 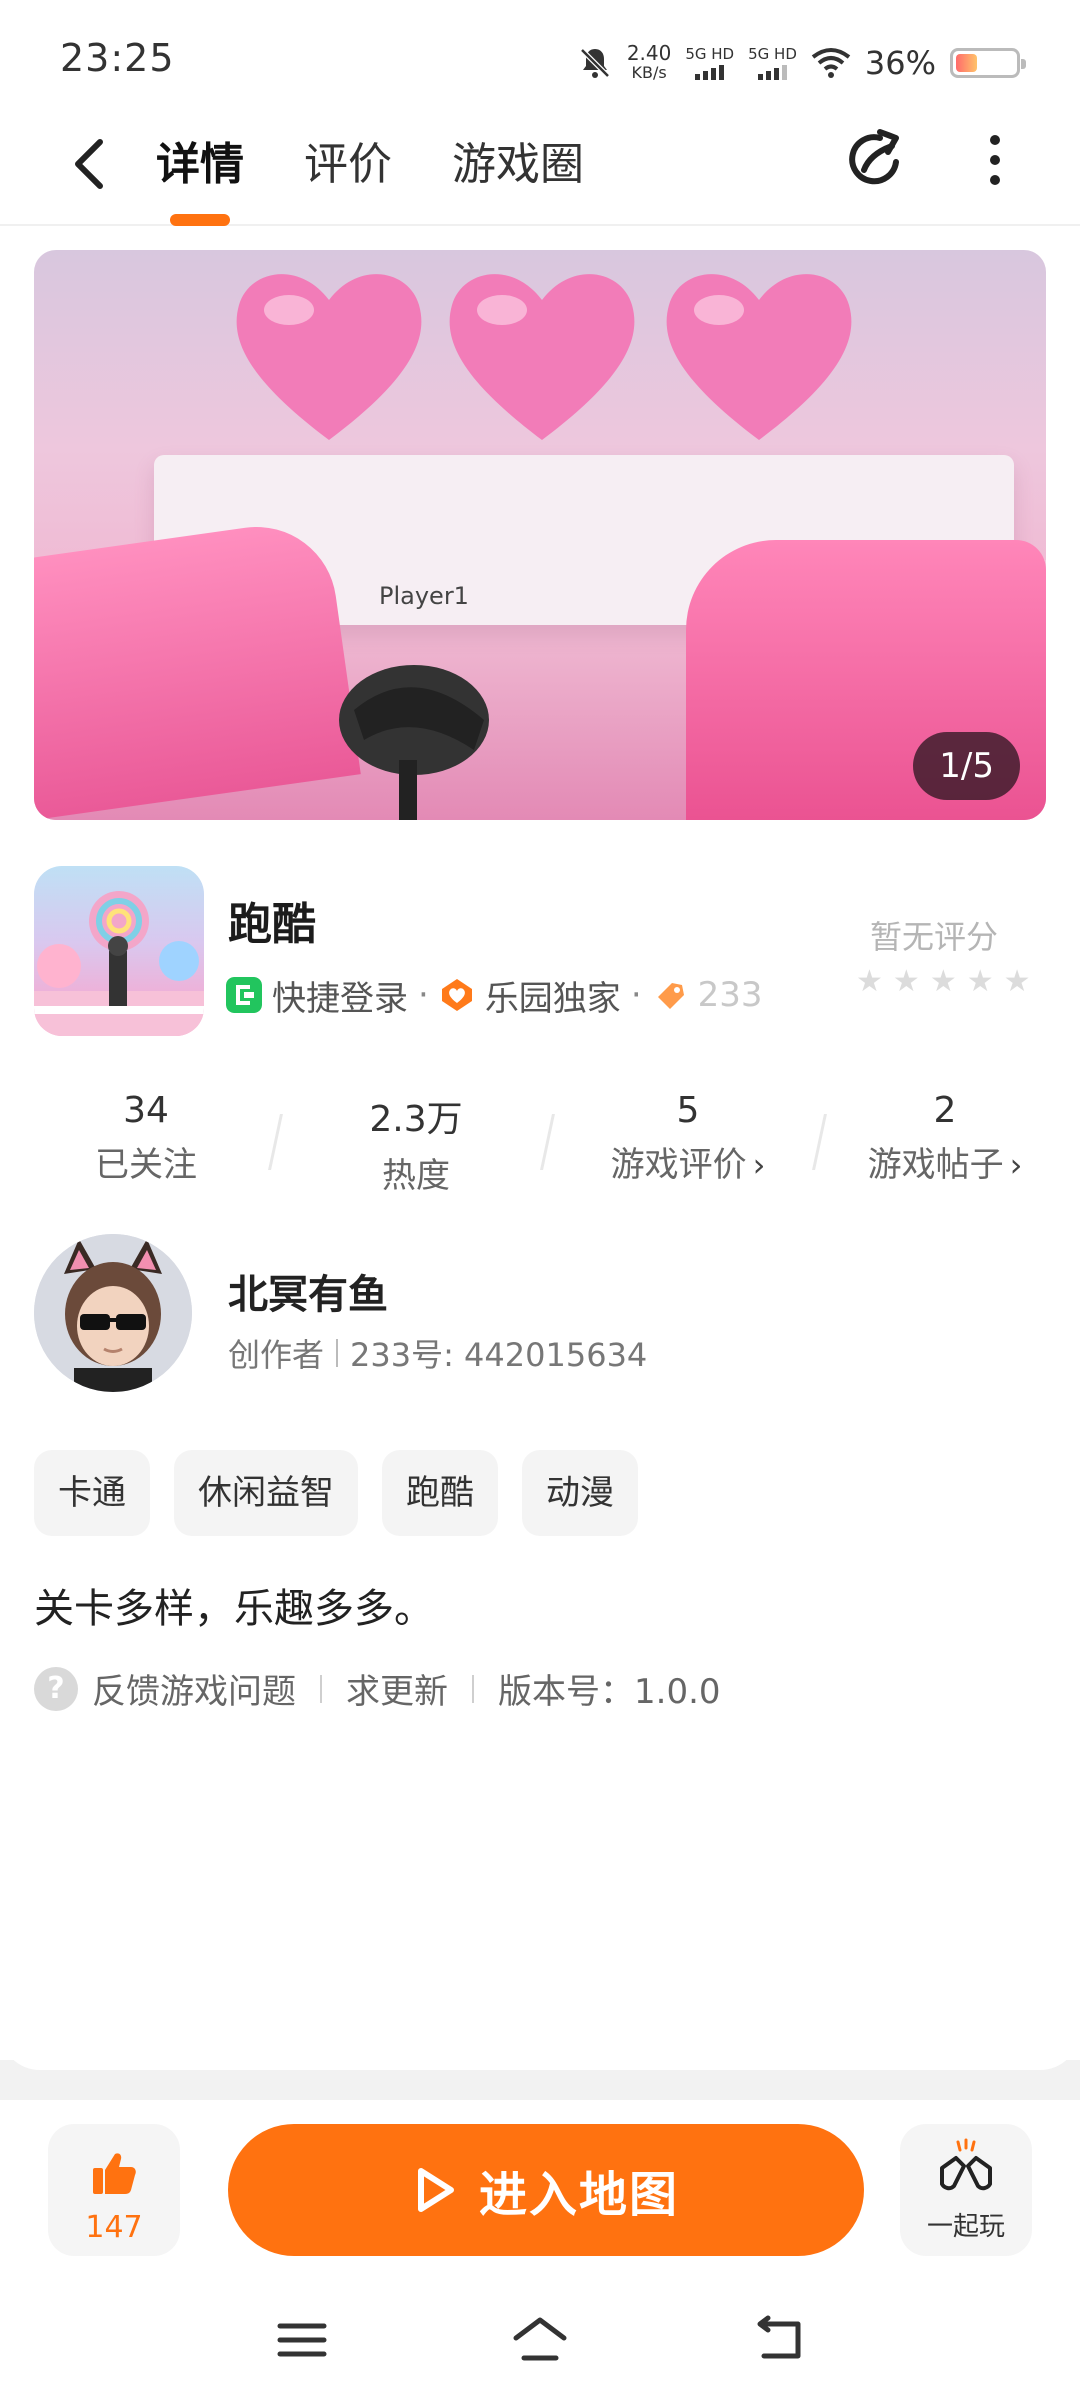 I want to click on stat-value: 5, so click(x=688, y=1110).